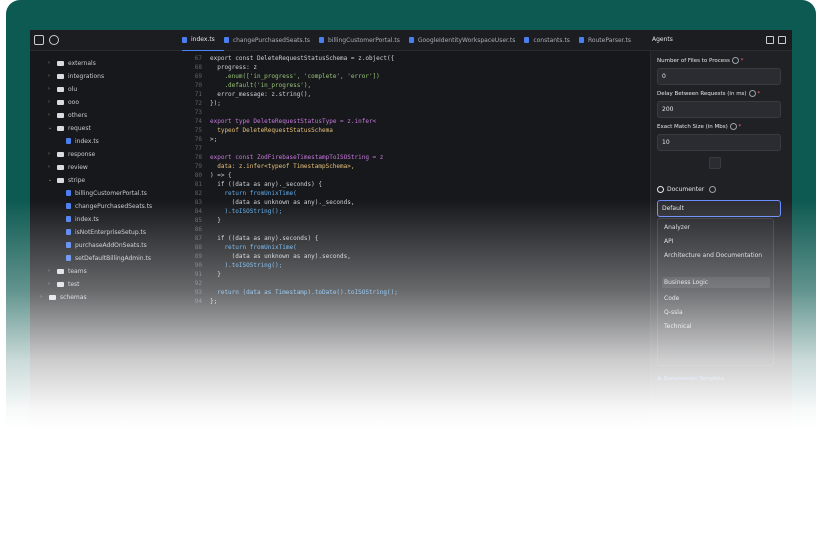 Image resolution: width=816 pixels, height=554 pixels. Describe the element at coordinates (207, 220) in the screenshot. I see `code-line: 85 }` at that location.